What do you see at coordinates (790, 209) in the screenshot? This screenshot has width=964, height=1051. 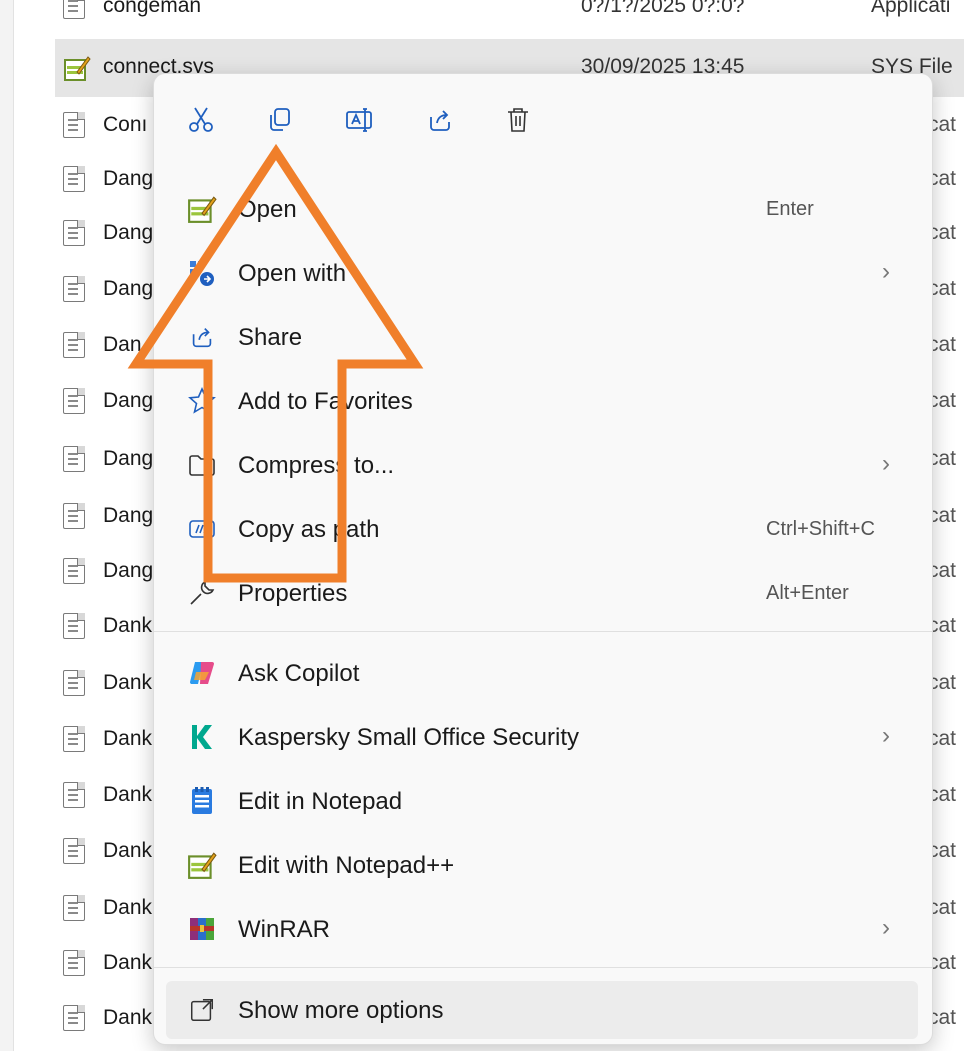 I see `menu-shortcut: Enter` at bounding box center [790, 209].